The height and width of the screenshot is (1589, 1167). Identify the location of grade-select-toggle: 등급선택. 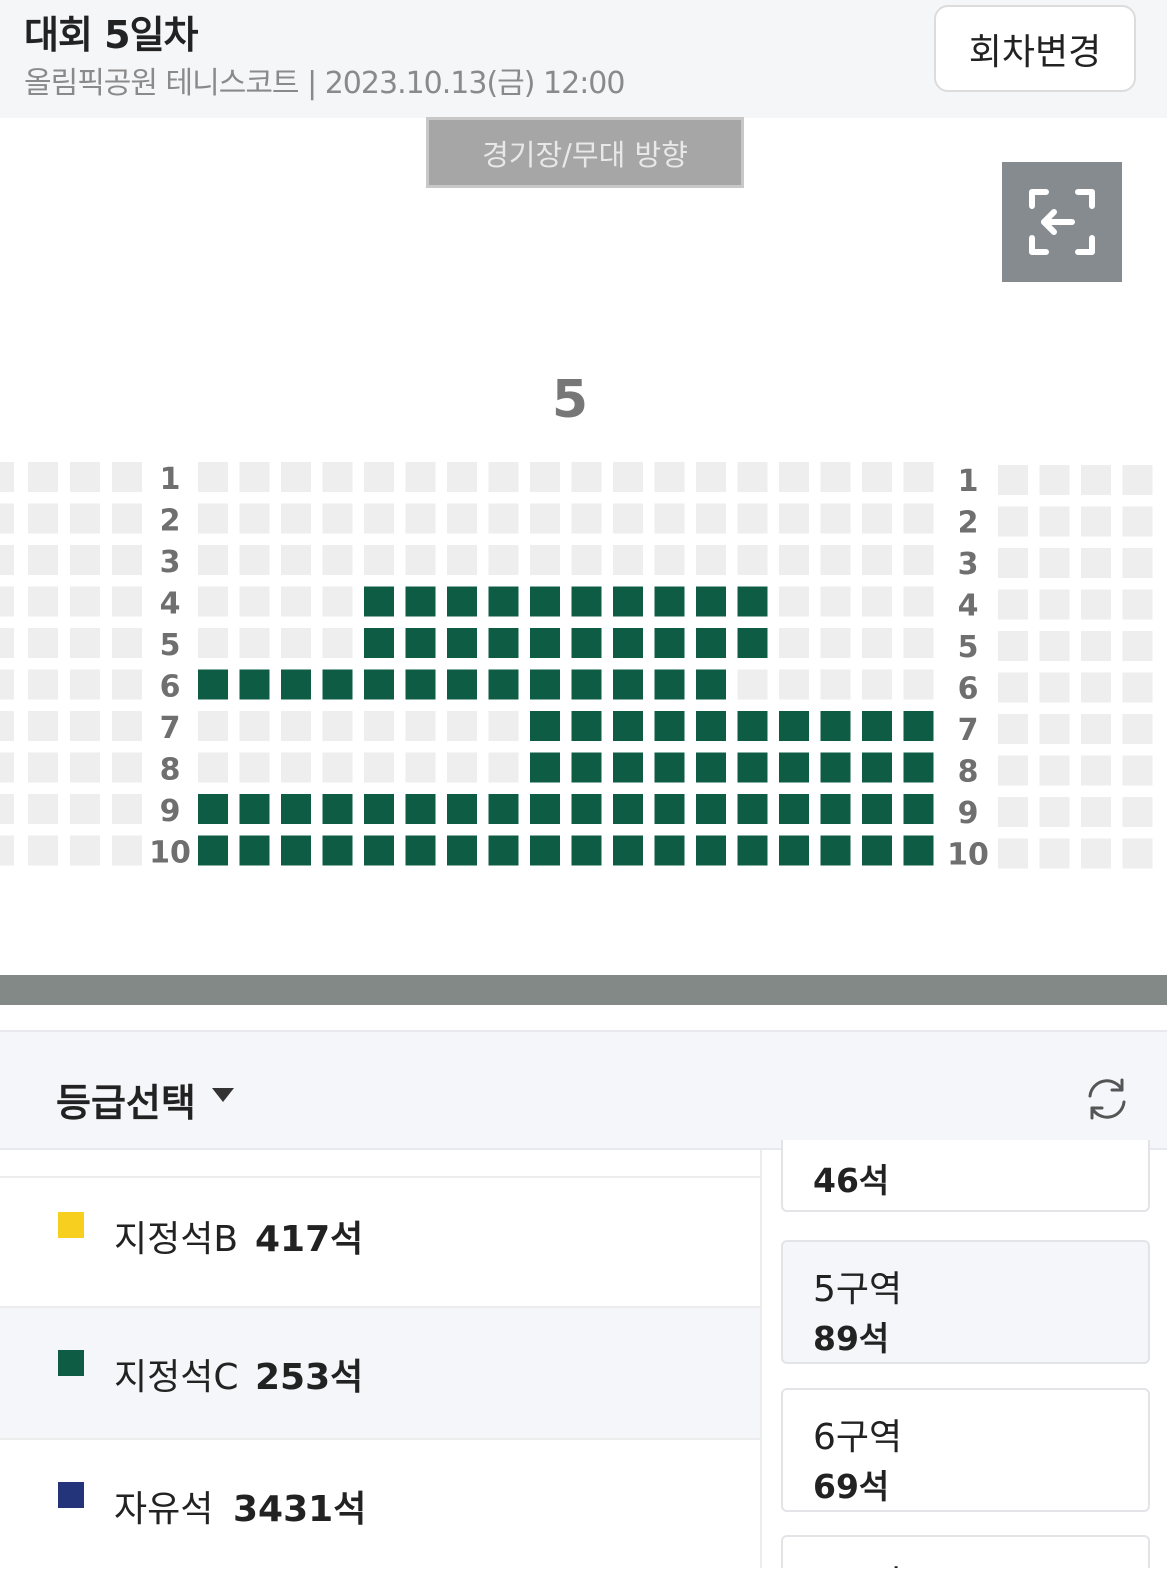
(126, 1099).